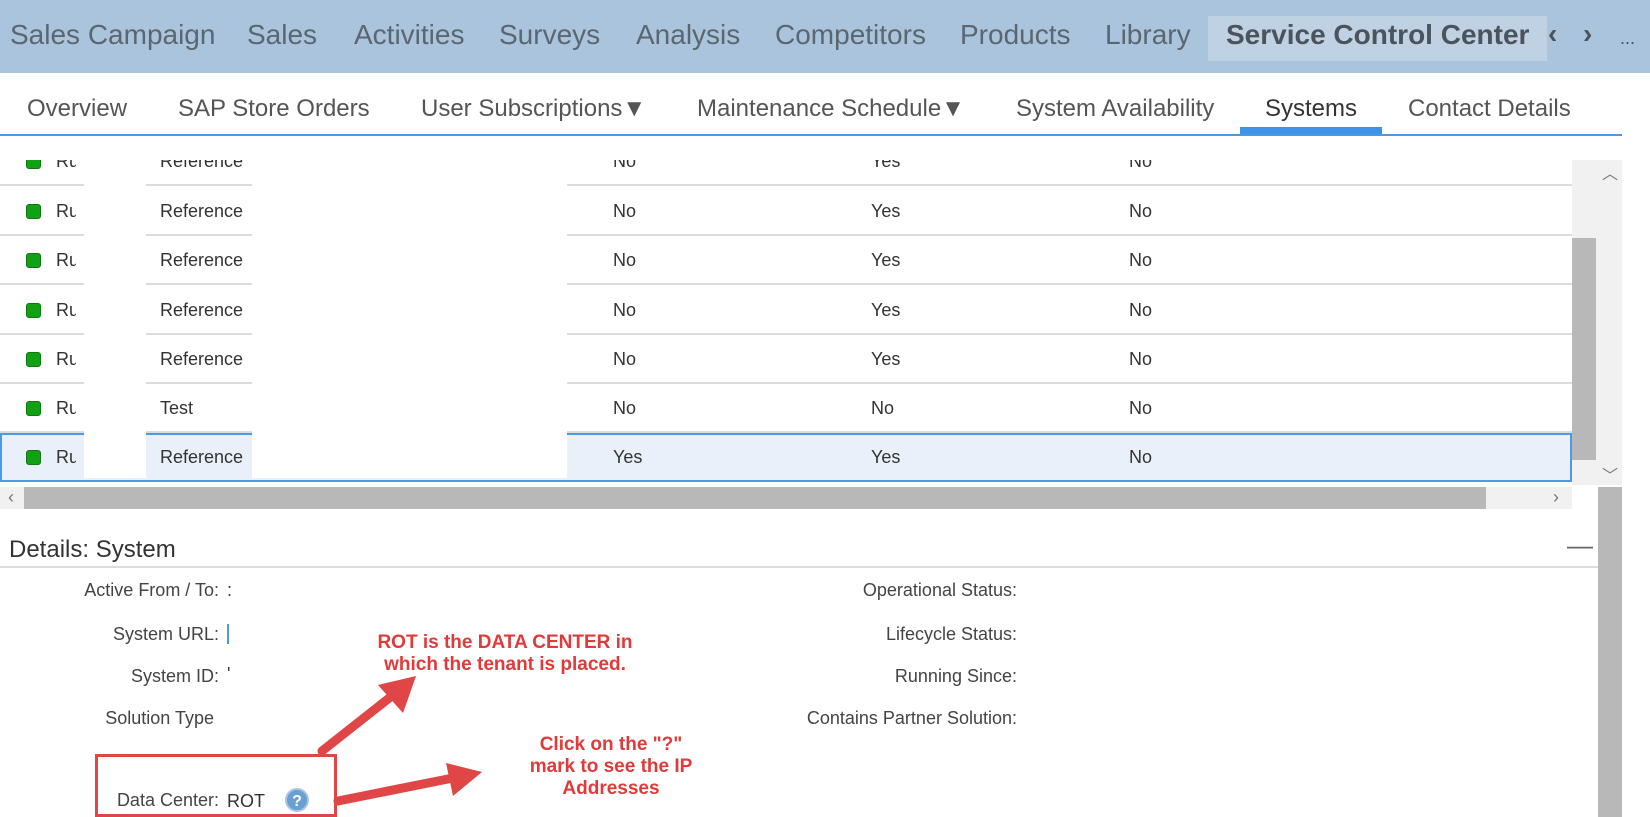 Image resolution: width=1650 pixels, height=817 pixels. What do you see at coordinates (464, 779) in the screenshot?
I see `arrow-head` at bounding box center [464, 779].